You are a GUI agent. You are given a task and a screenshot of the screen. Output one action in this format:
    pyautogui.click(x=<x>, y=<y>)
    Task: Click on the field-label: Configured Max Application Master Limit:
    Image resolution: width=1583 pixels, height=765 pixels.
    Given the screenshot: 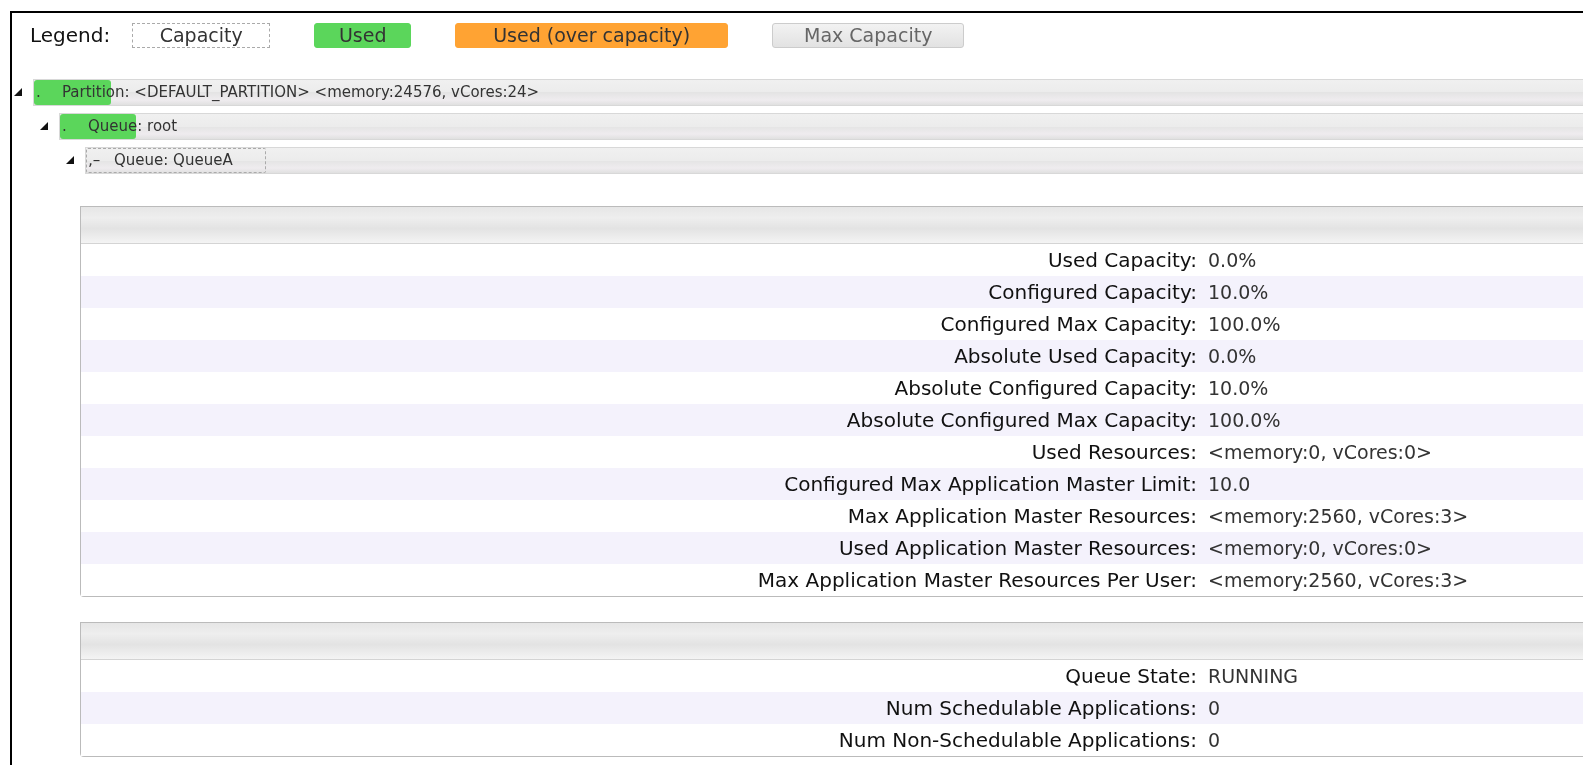 What is the action you would take?
    pyautogui.click(x=990, y=484)
    